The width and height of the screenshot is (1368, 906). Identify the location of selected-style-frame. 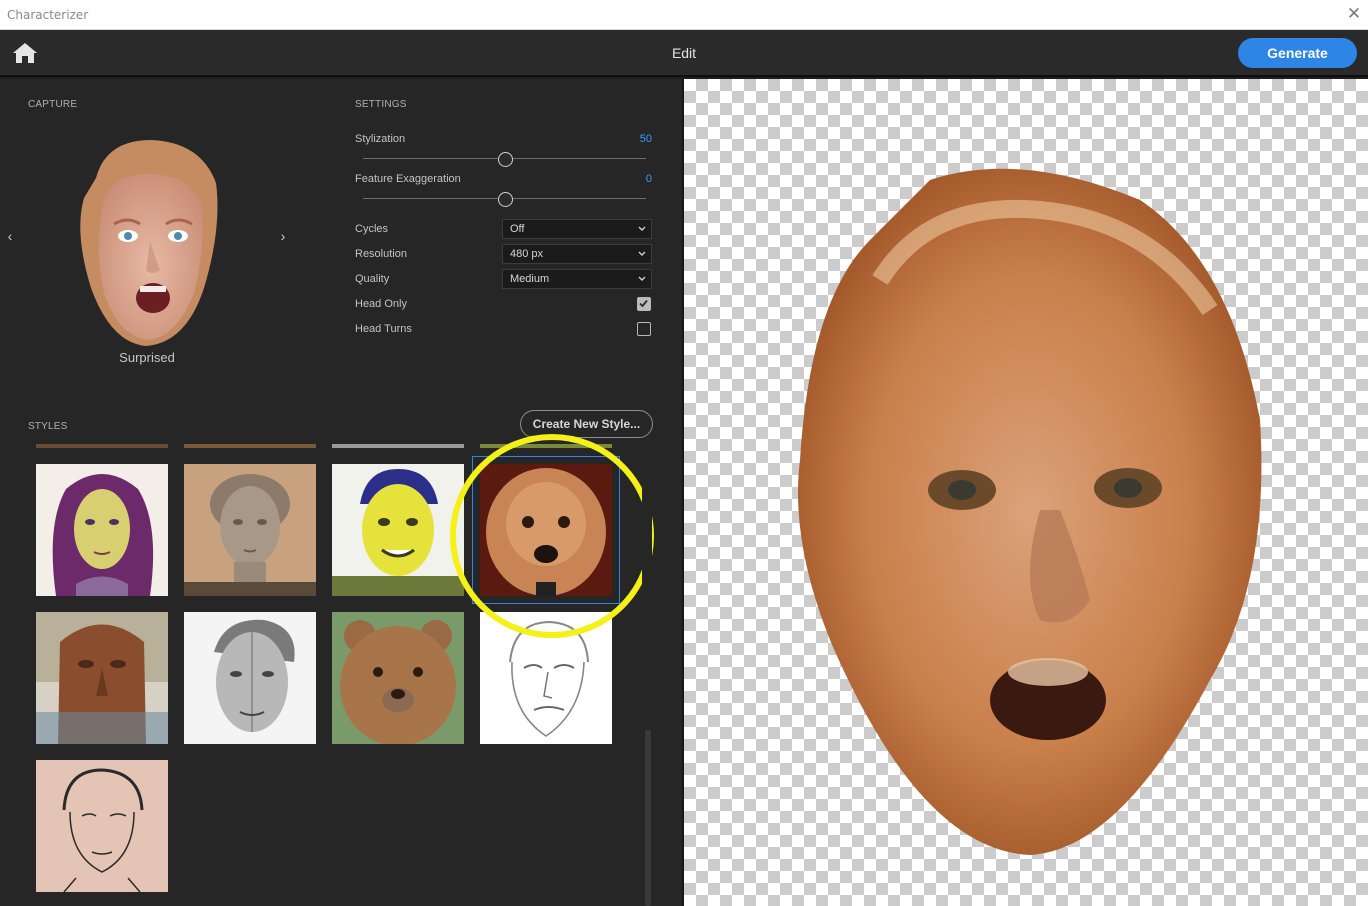
(546, 530).